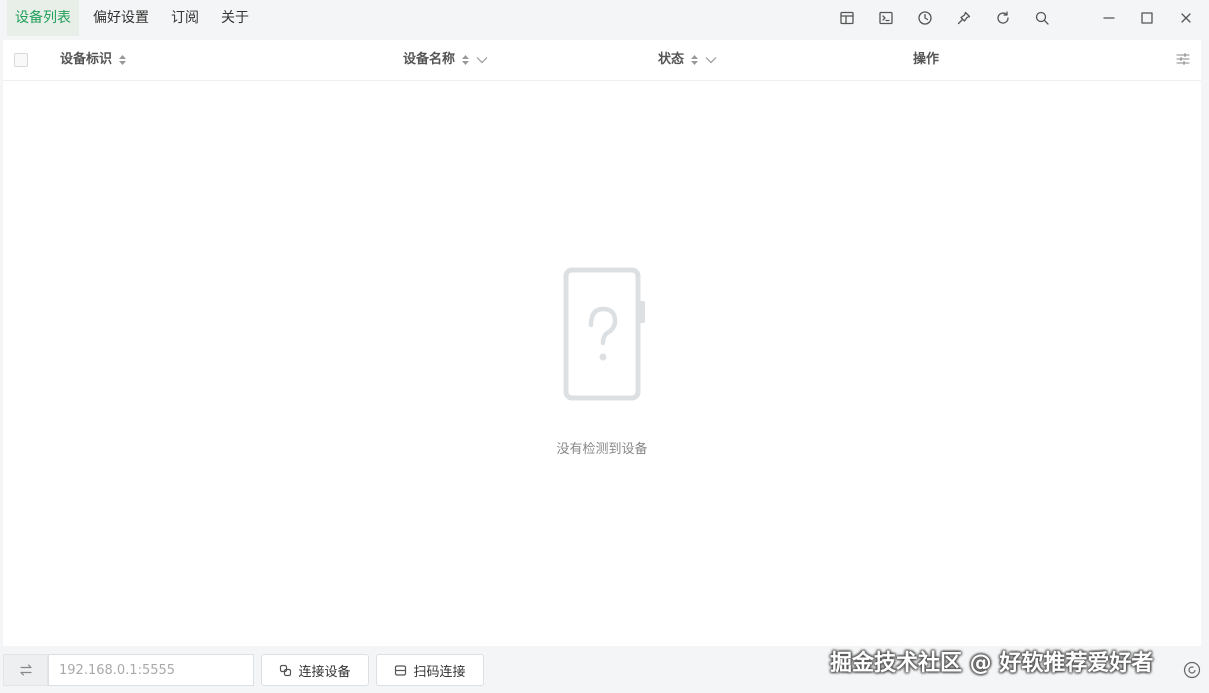  What do you see at coordinates (992, 663) in the screenshot?
I see `watermark-text: 掘金技术社区 @ 好软推荐爱好者` at bounding box center [992, 663].